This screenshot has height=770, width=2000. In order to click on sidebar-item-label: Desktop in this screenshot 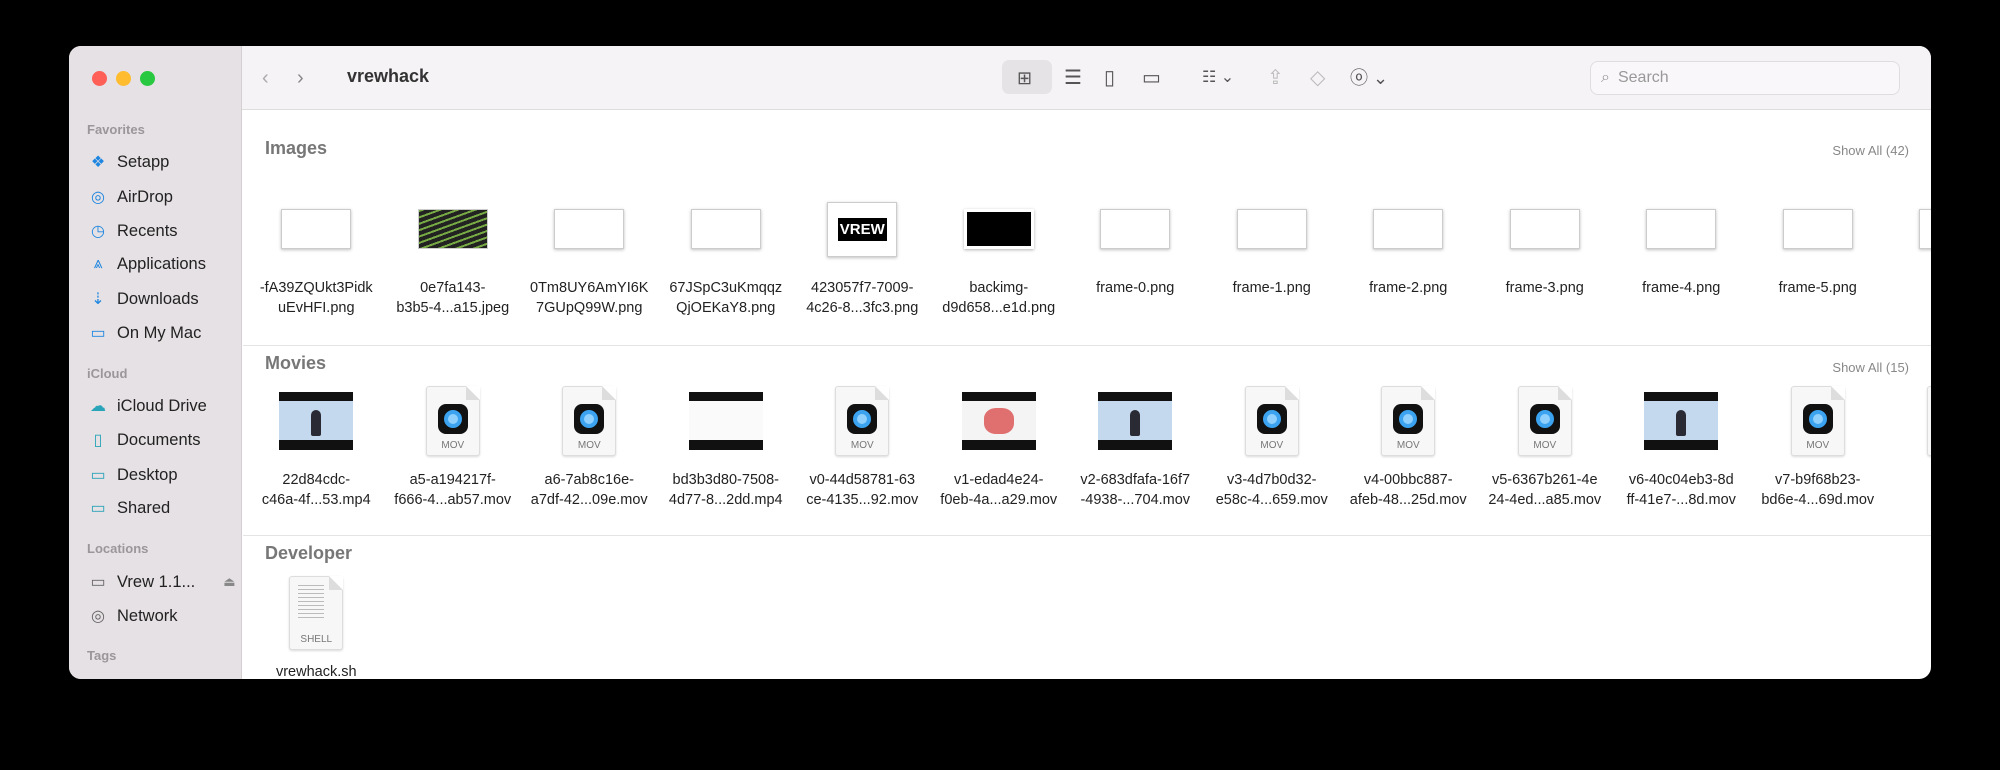, I will do `click(147, 474)`.